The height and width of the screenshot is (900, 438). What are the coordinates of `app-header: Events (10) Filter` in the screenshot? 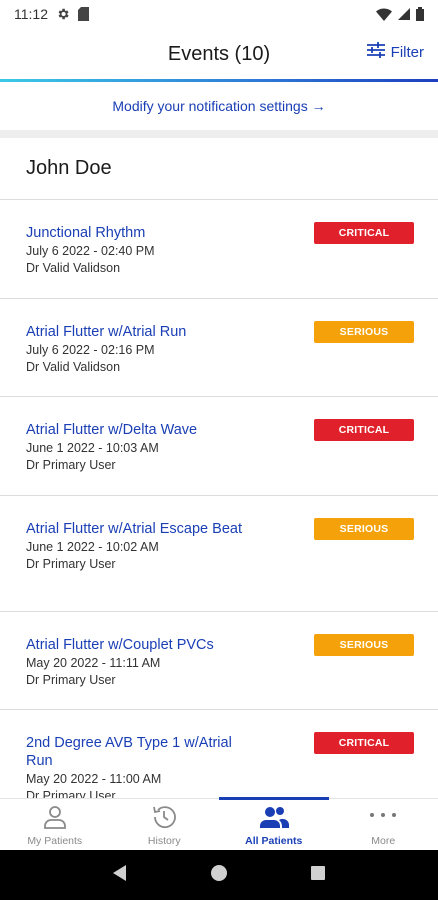 It's located at (219, 54).